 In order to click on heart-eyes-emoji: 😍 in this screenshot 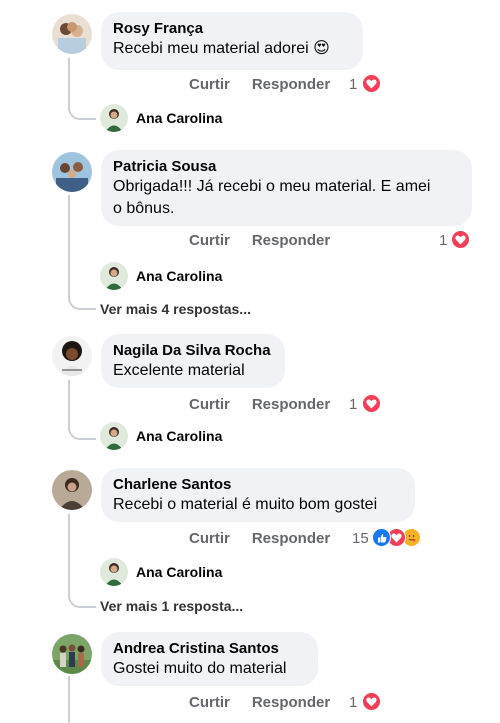, I will do `click(321, 48)`.